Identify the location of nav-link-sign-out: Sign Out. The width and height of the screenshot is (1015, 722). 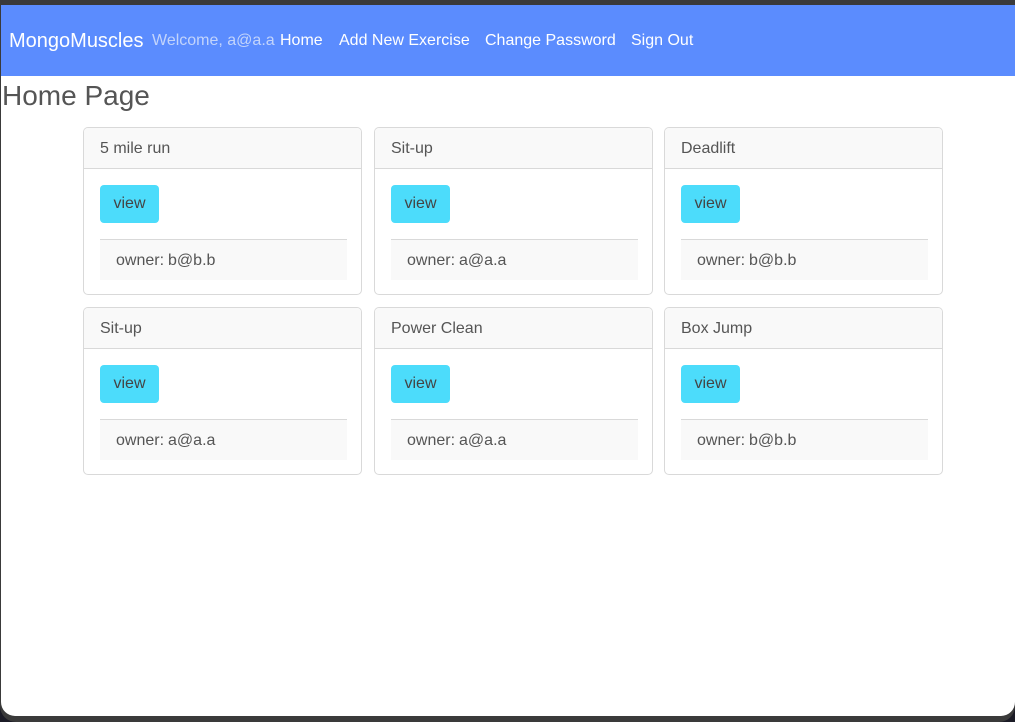
(662, 41).